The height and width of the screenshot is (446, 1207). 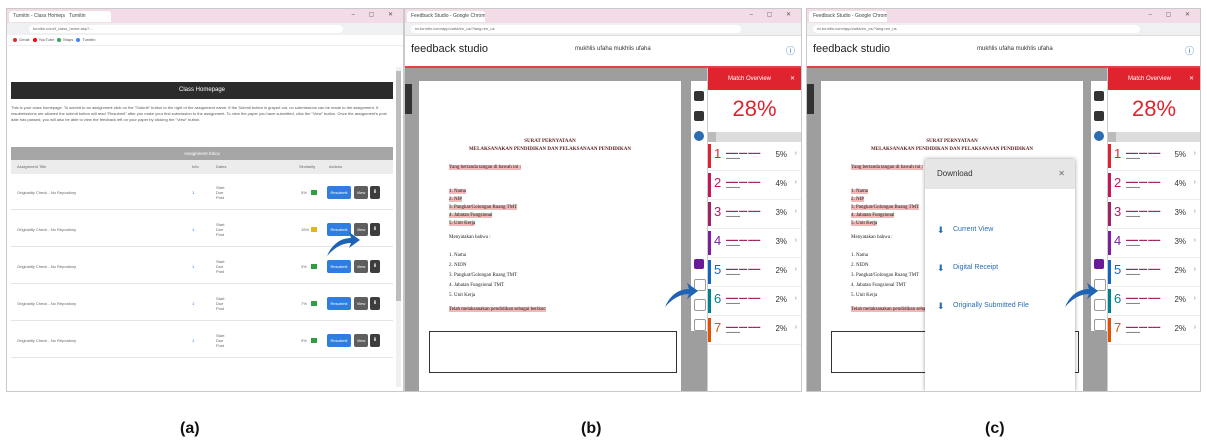 What do you see at coordinates (68, 39) in the screenshot?
I see `bookmark: Maps` at bounding box center [68, 39].